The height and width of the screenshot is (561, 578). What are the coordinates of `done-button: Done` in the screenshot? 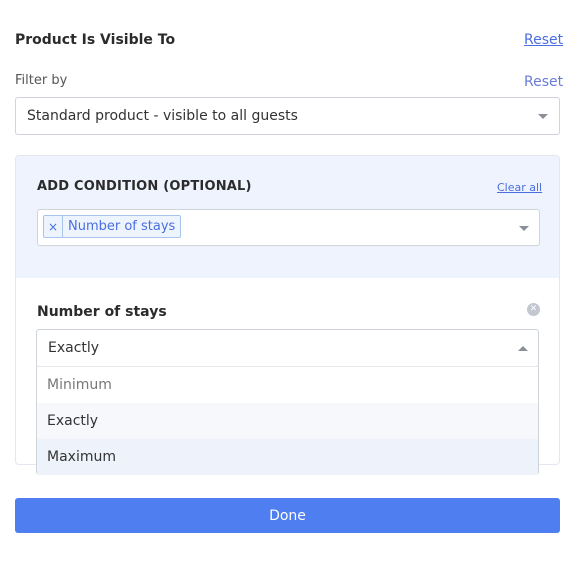 It's located at (287, 515).